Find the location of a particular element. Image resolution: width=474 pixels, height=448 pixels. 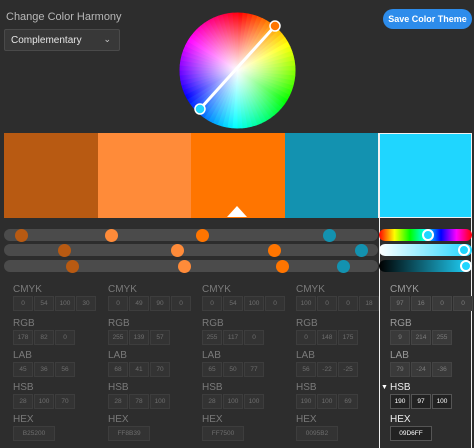

active-brightness-slider is located at coordinates (425, 266).